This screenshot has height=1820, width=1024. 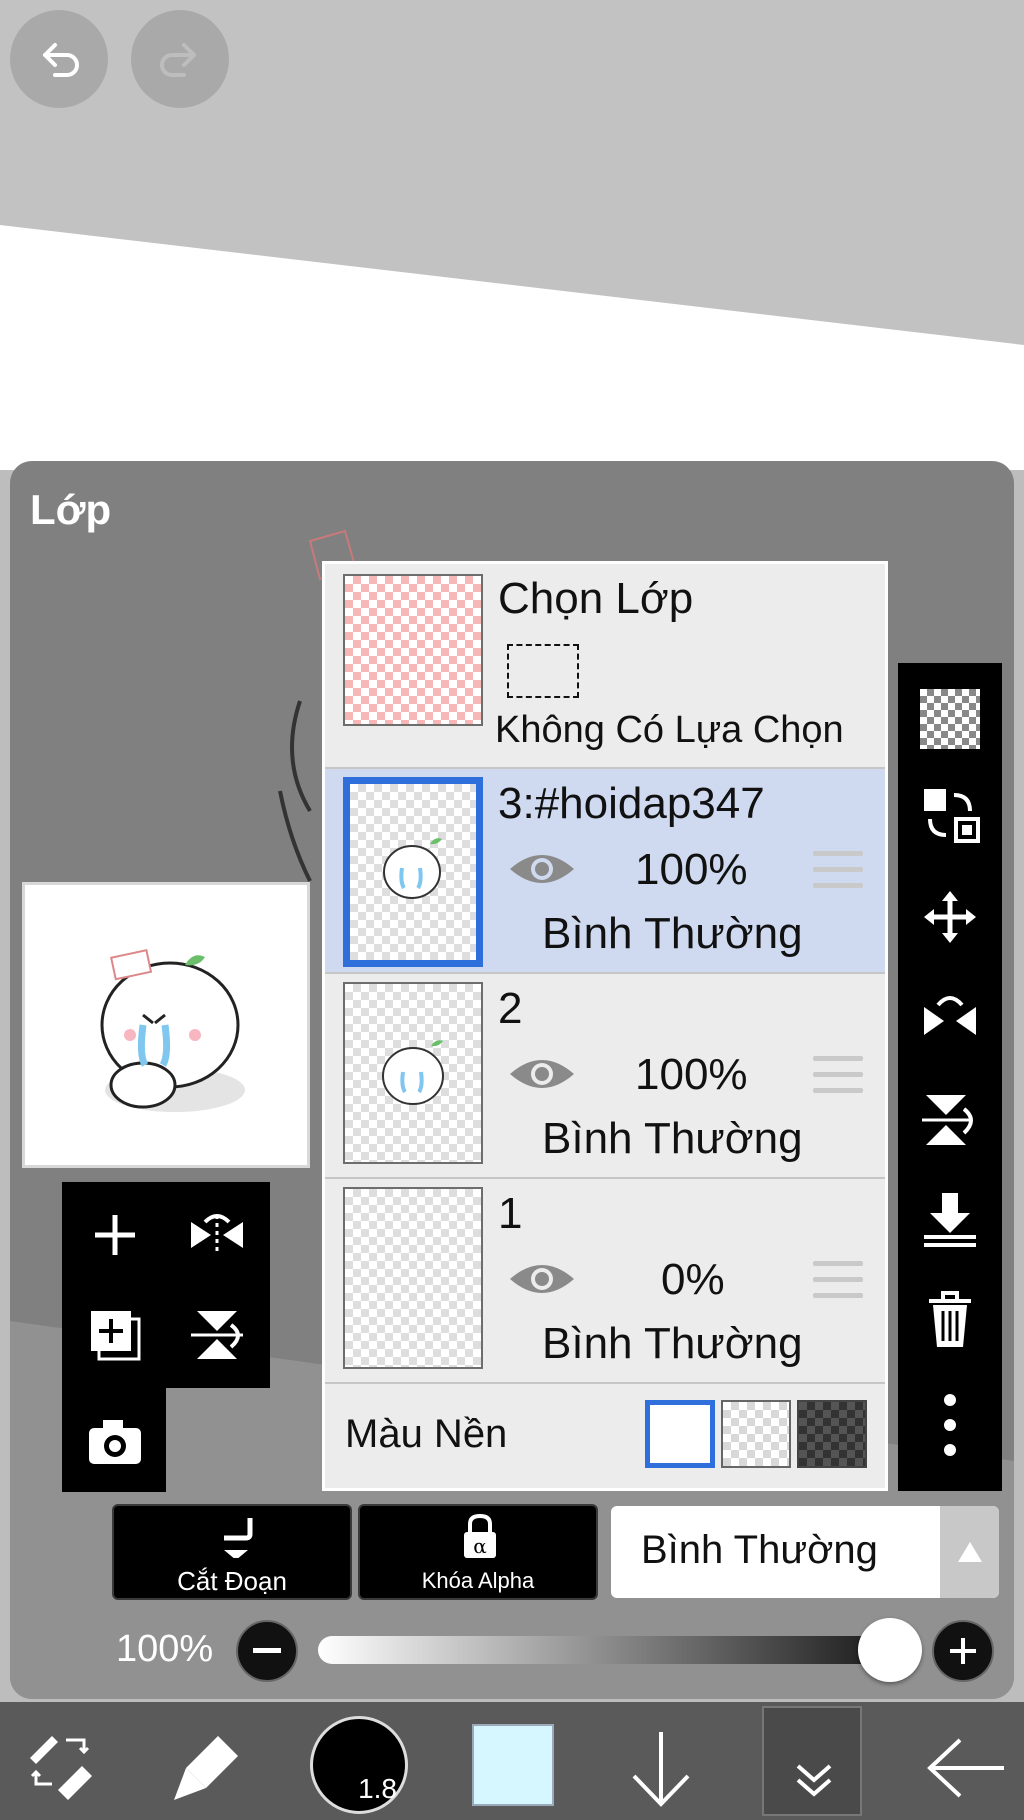 I want to click on move-button, so click(x=950, y=917).